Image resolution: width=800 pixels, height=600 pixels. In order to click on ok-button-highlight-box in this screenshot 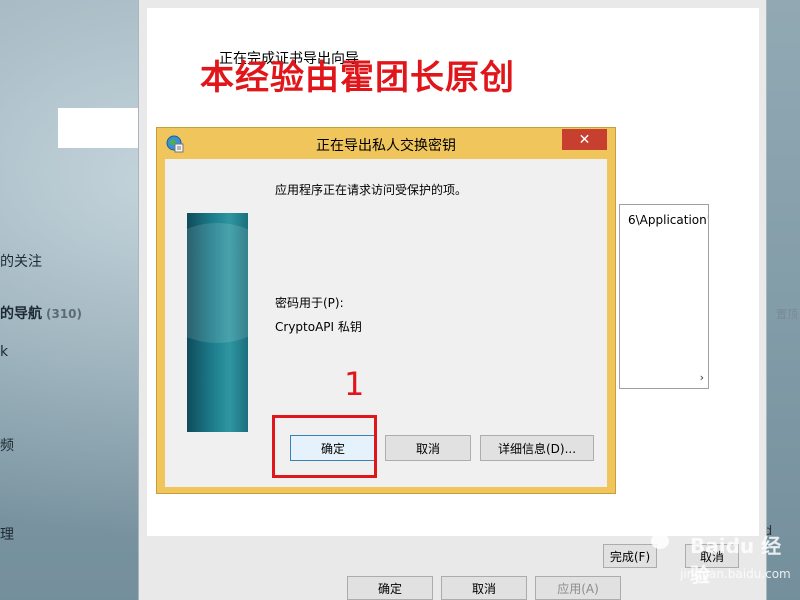, I will do `click(324, 446)`.